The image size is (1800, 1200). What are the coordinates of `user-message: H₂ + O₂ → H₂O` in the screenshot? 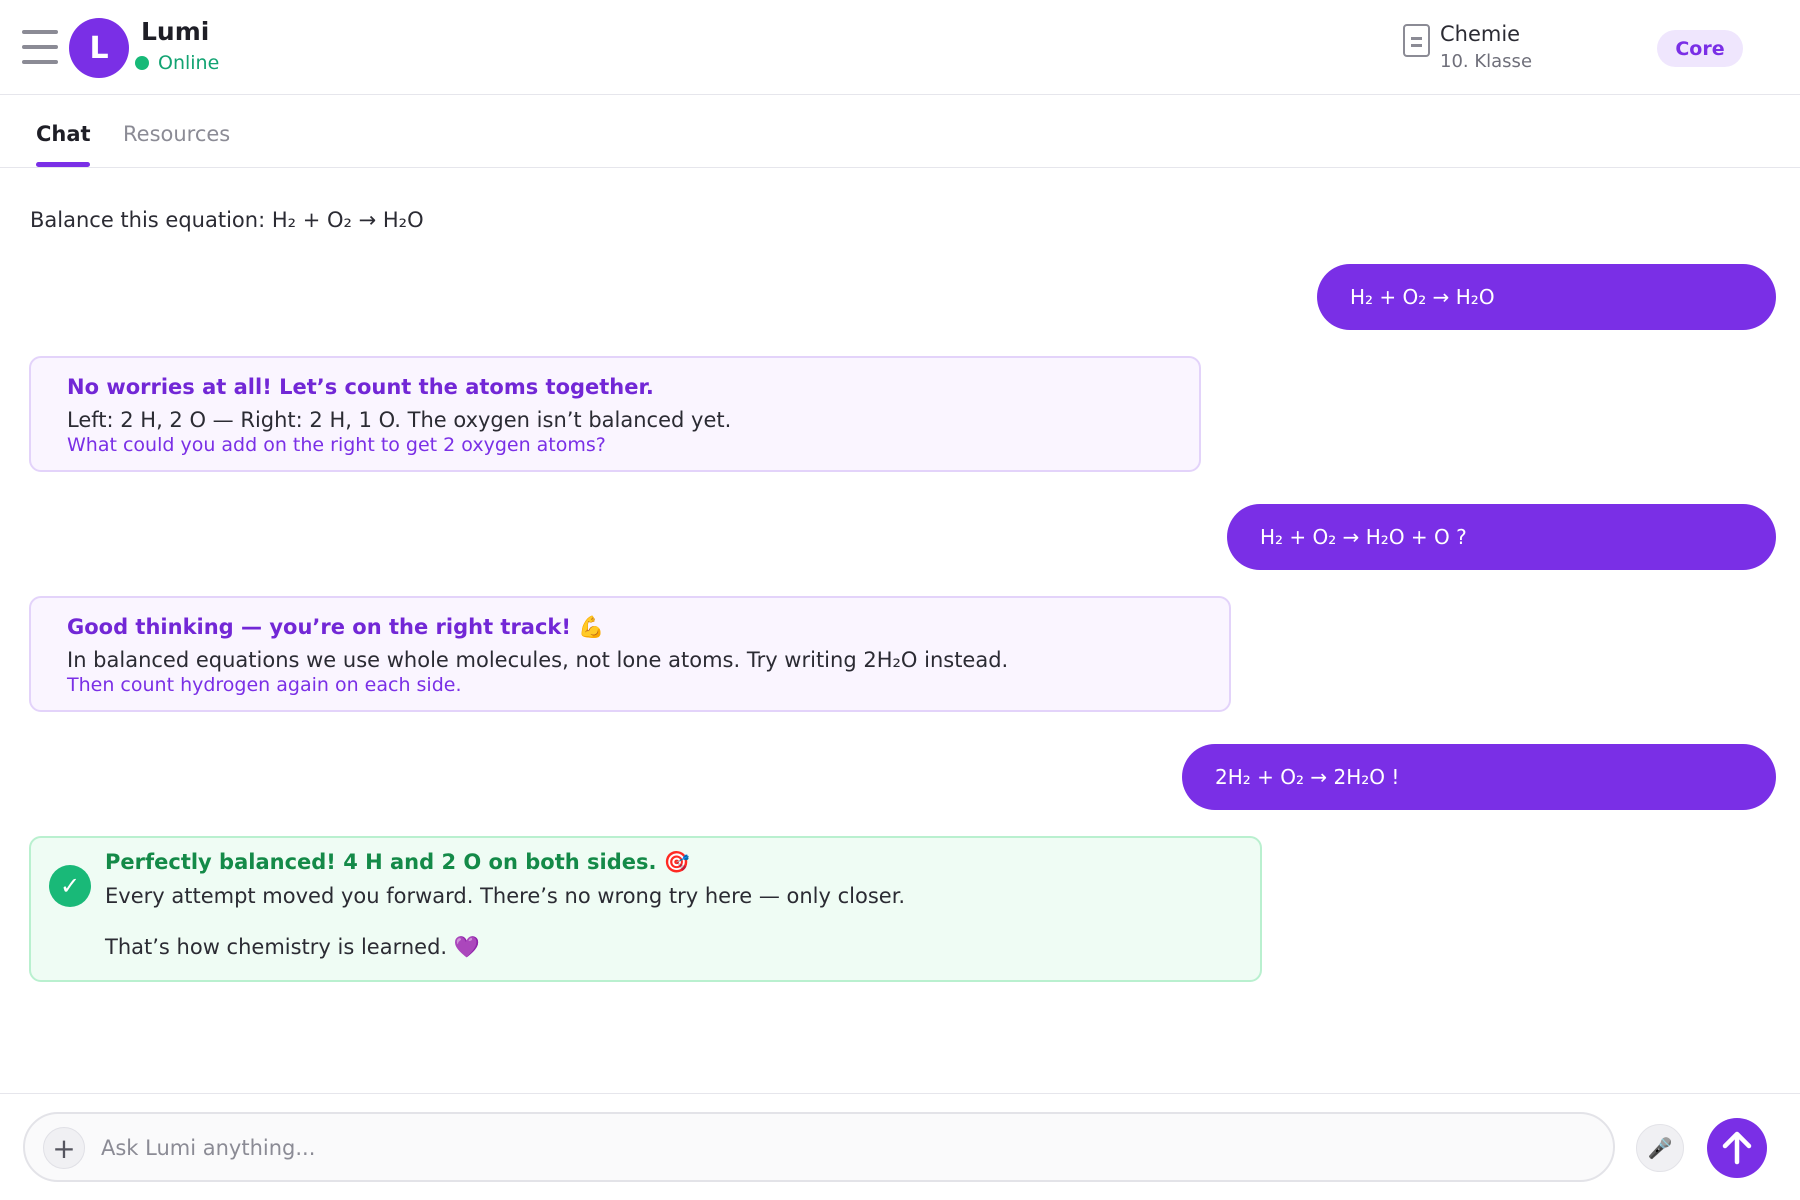 It's located at (1546, 297).